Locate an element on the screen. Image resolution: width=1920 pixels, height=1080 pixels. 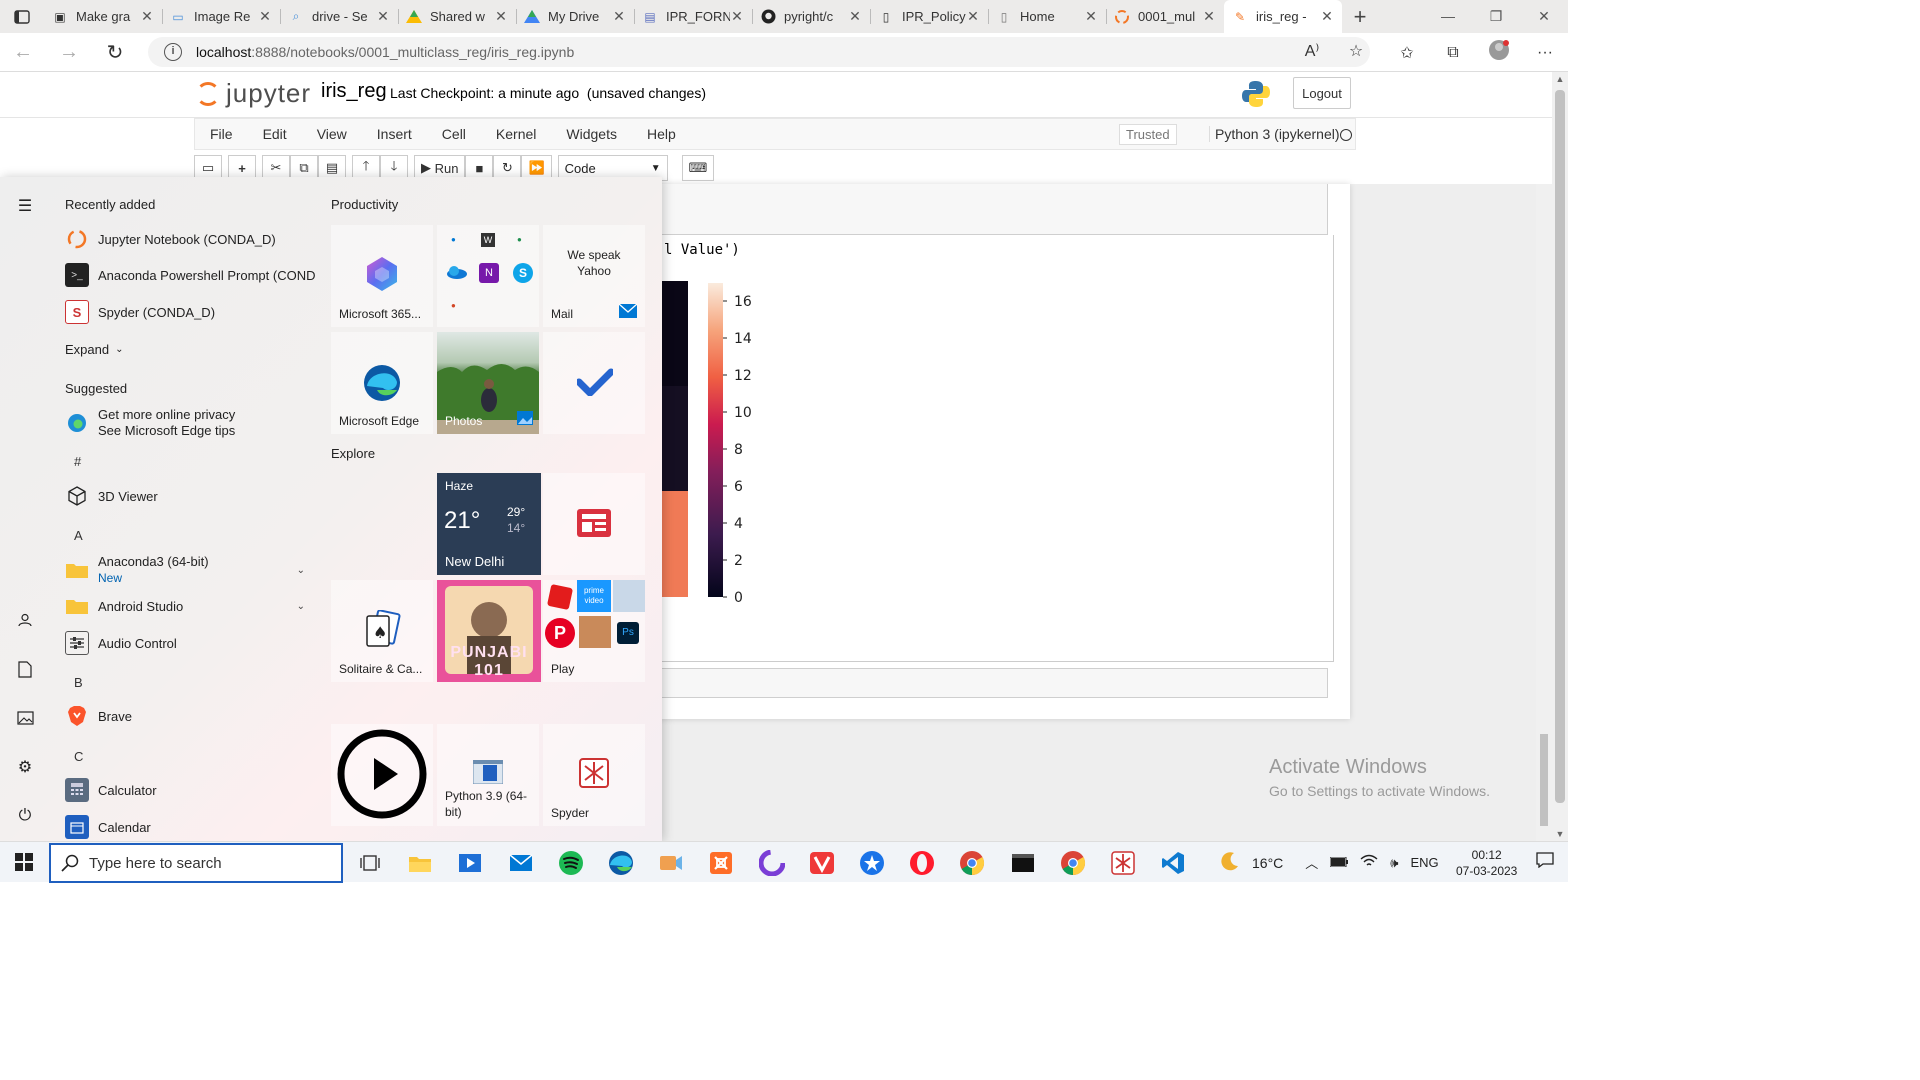
scroll-up-icon: ▲ is located at coordinates (1560, 79).